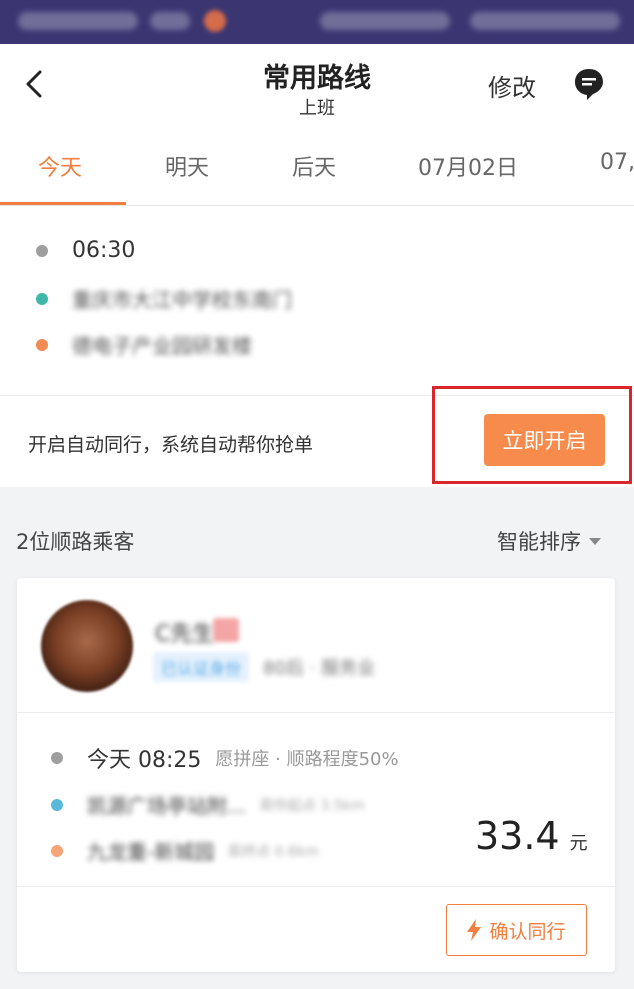  What do you see at coordinates (317, 78) in the screenshot?
I see `page-title: 常用路线` at bounding box center [317, 78].